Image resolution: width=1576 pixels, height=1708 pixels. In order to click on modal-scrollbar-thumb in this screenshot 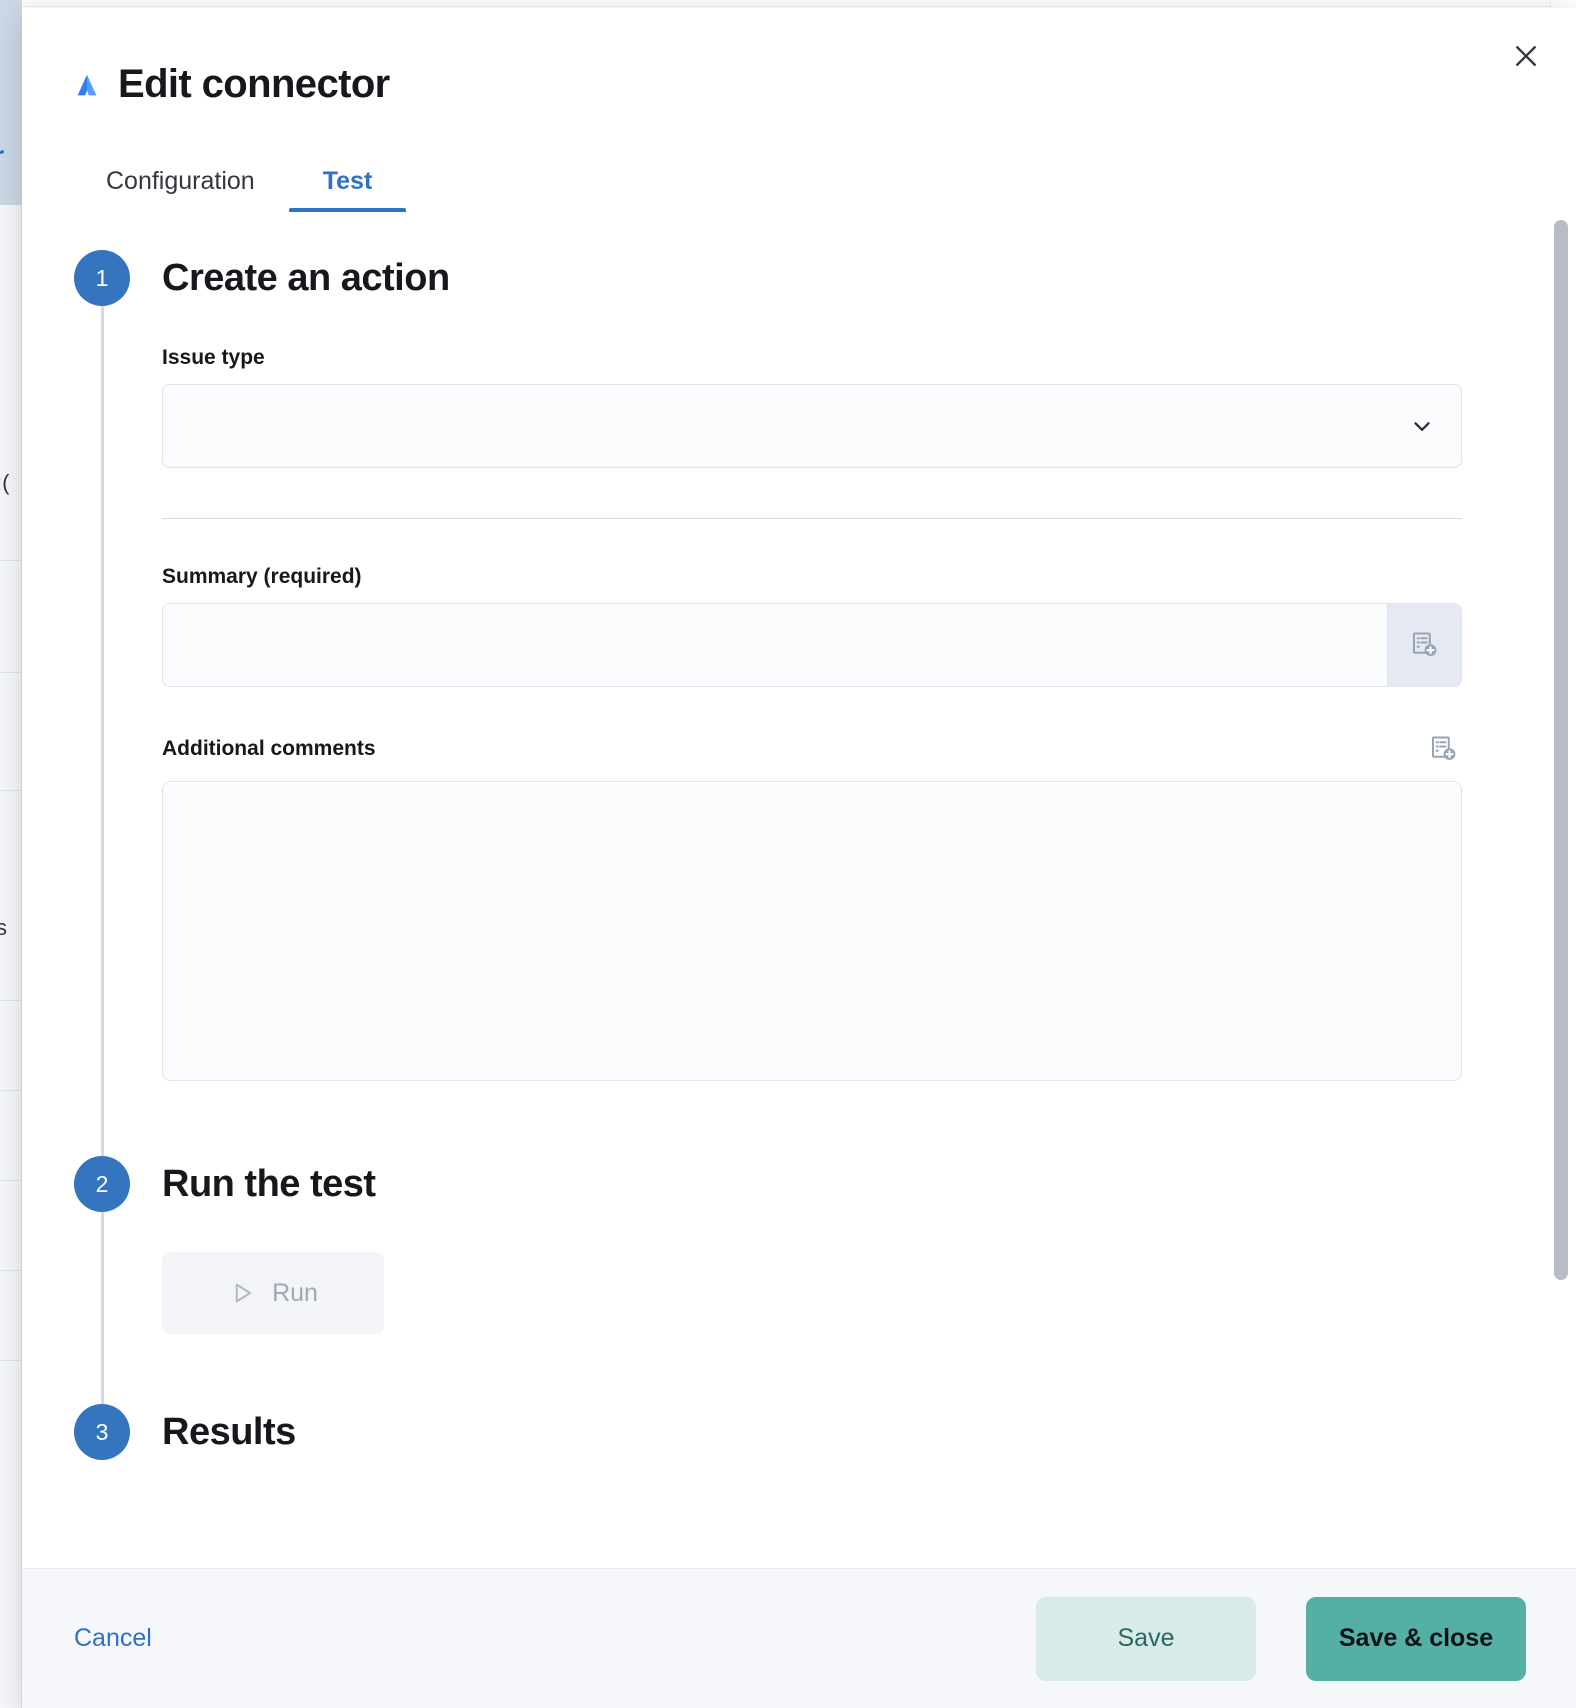, I will do `click(1561, 750)`.